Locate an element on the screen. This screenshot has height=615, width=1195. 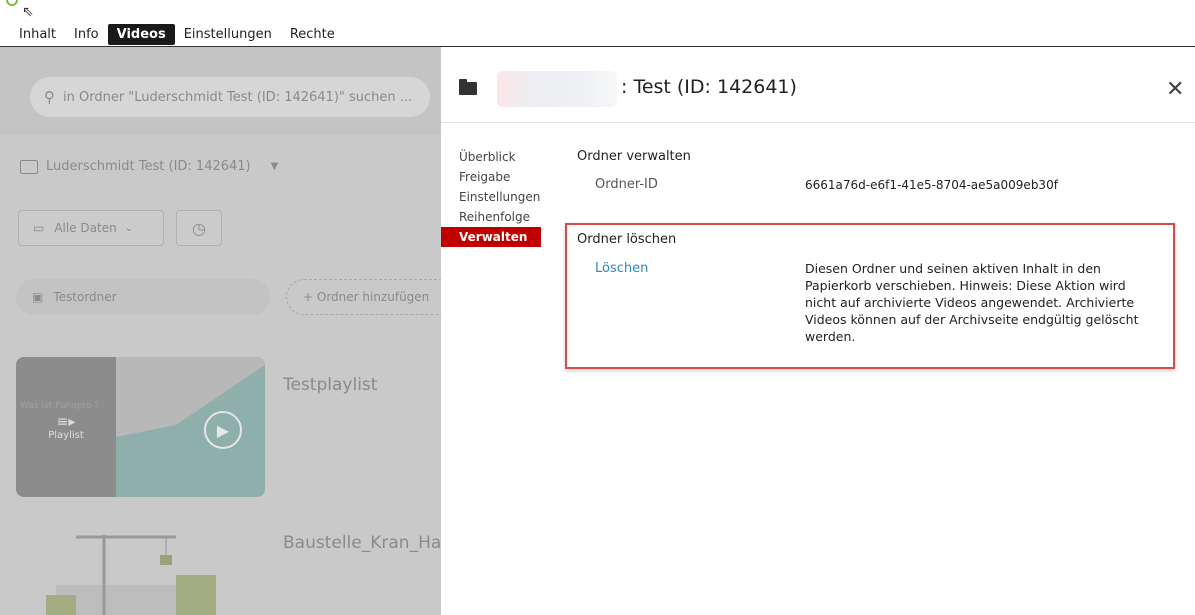
folder-selector: Luderschmidt Test (ID: 142641) ▼ is located at coordinates (149, 166).